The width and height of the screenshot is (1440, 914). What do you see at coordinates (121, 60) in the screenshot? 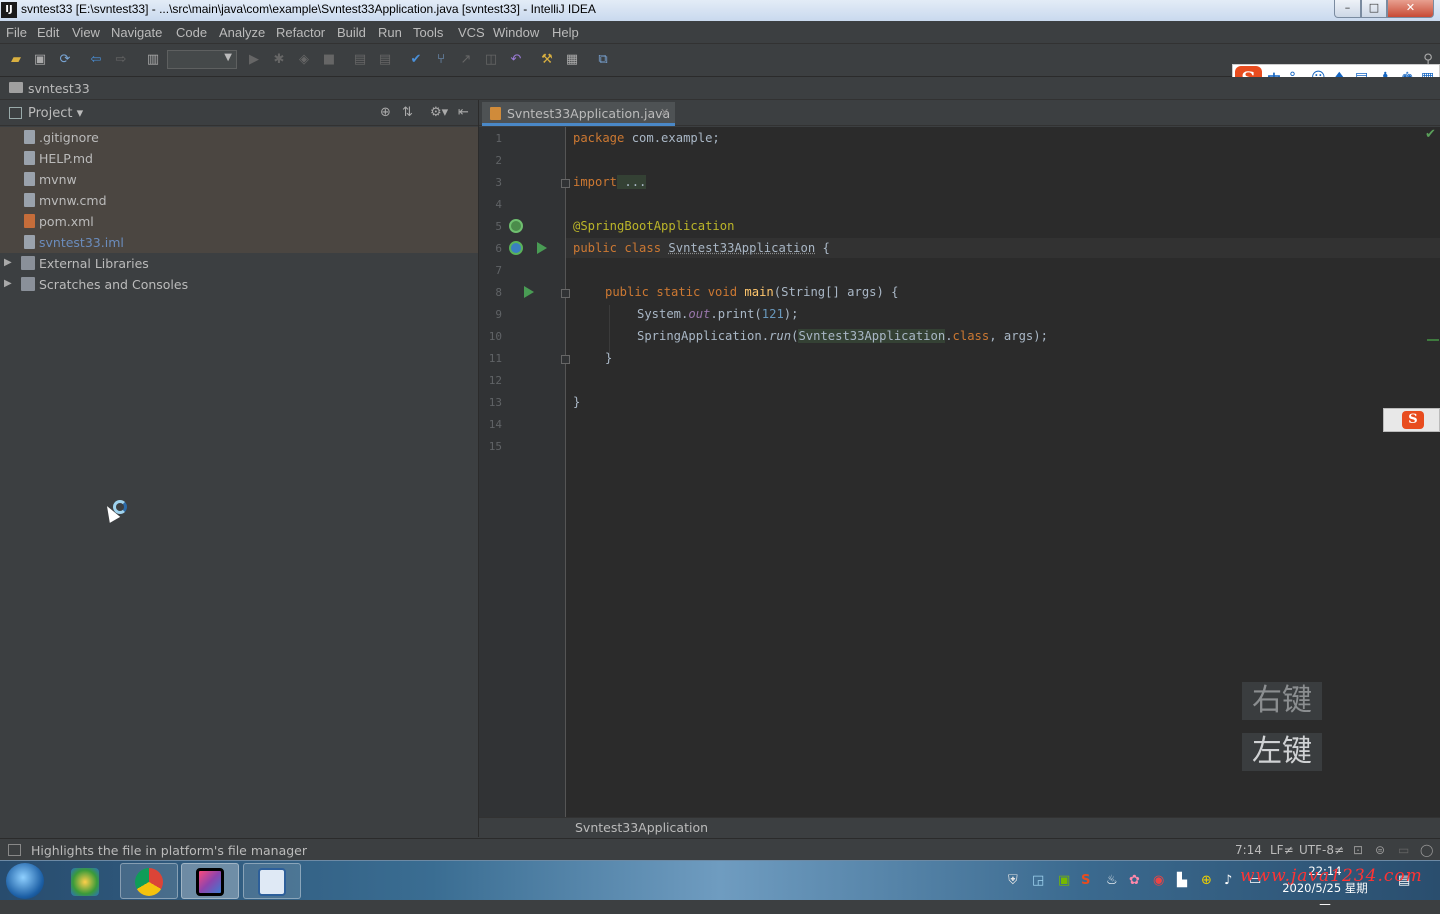
I see `forward-icon: ⇨` at bounding box center [121, 60].